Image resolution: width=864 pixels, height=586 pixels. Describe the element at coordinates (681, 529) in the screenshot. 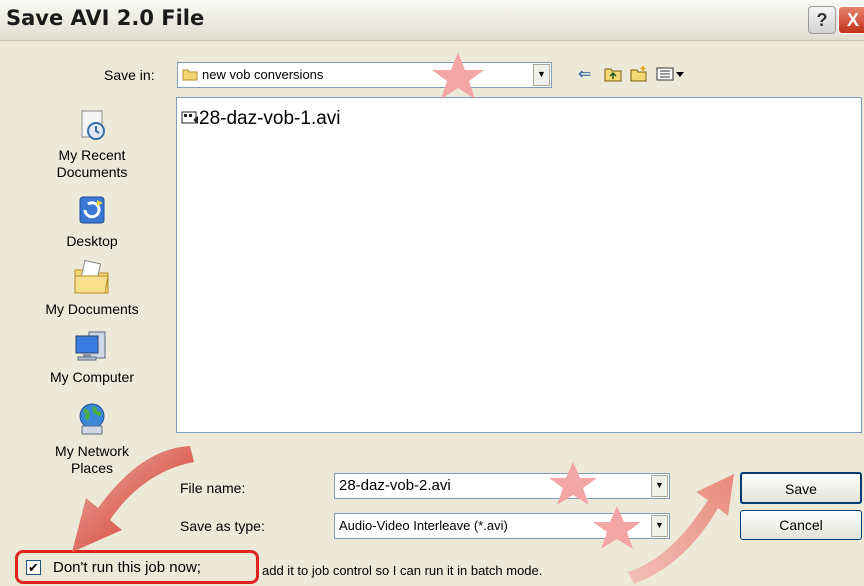

I see `pink-curved-arrow` at that location.